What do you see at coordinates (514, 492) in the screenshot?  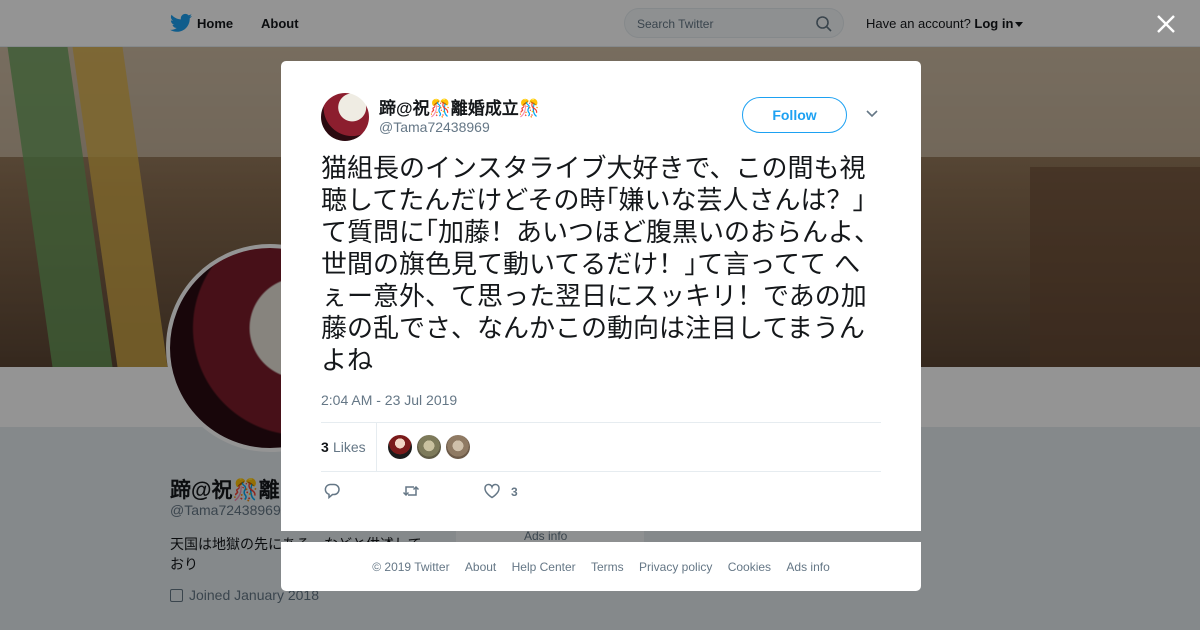 I see `like-action-count: 3` at bounding box center [514, 492].